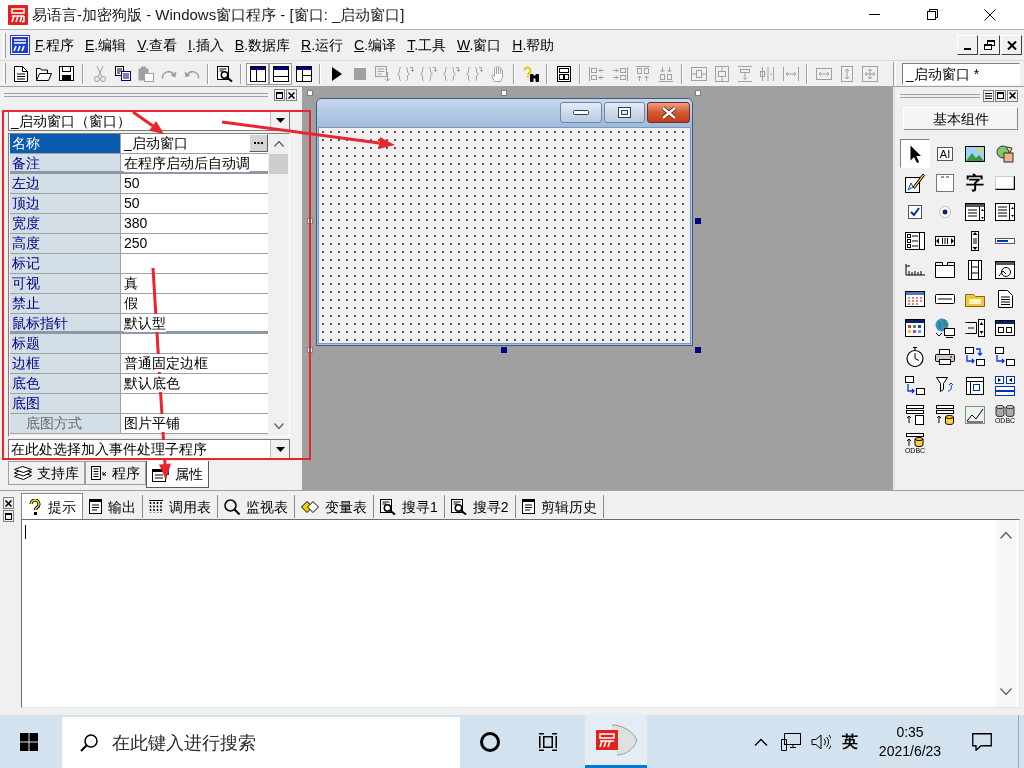 This screenshot has height=768, width=1024. What do you see at coordinates (65, 144) in the screenshot?
I see `property-name: 名称` at bounding box center [65, 144].